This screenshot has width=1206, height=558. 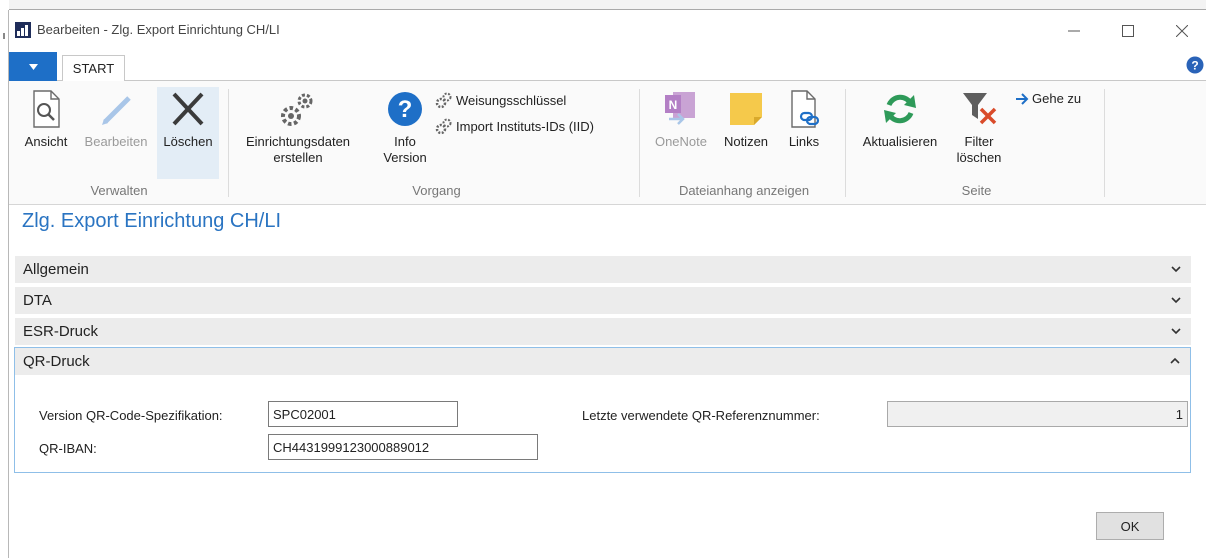 What do you see at coordinates (1130, 526) in the screenshot?
I see `ok-button: OK` at bounding box center [1130, 526].